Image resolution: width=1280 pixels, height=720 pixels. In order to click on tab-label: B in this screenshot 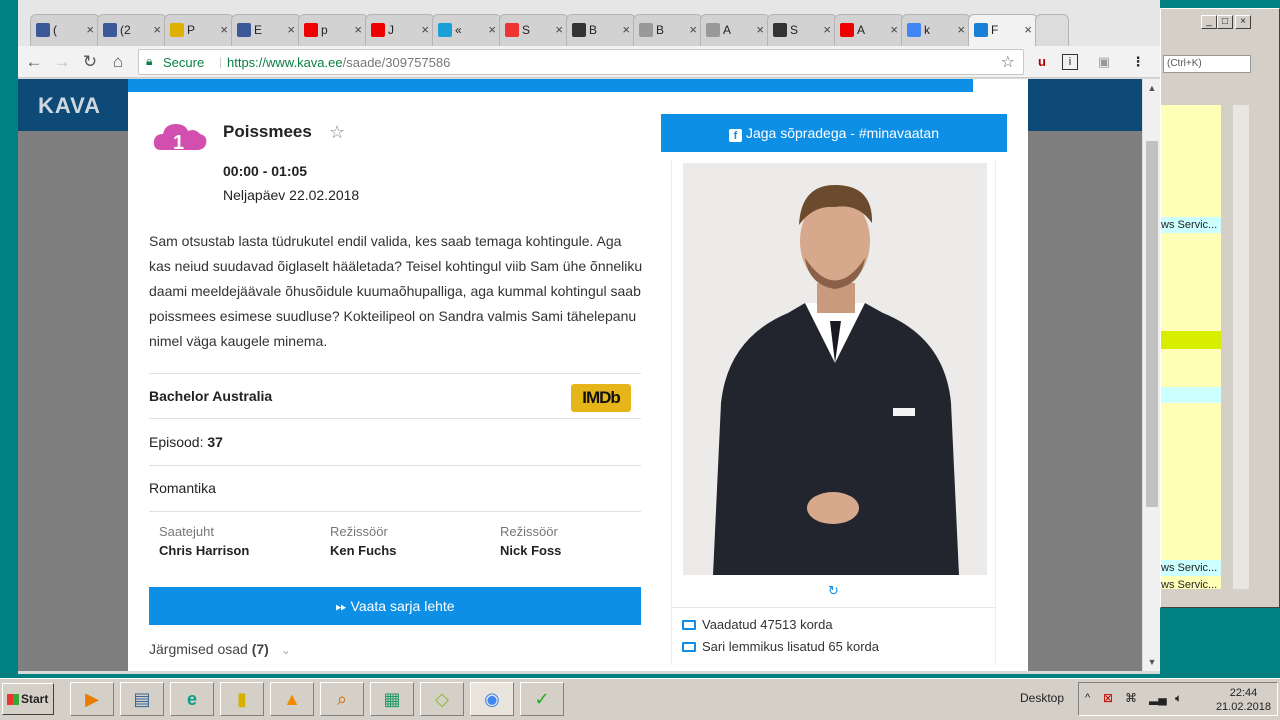, I will do `click(660, 30)`.